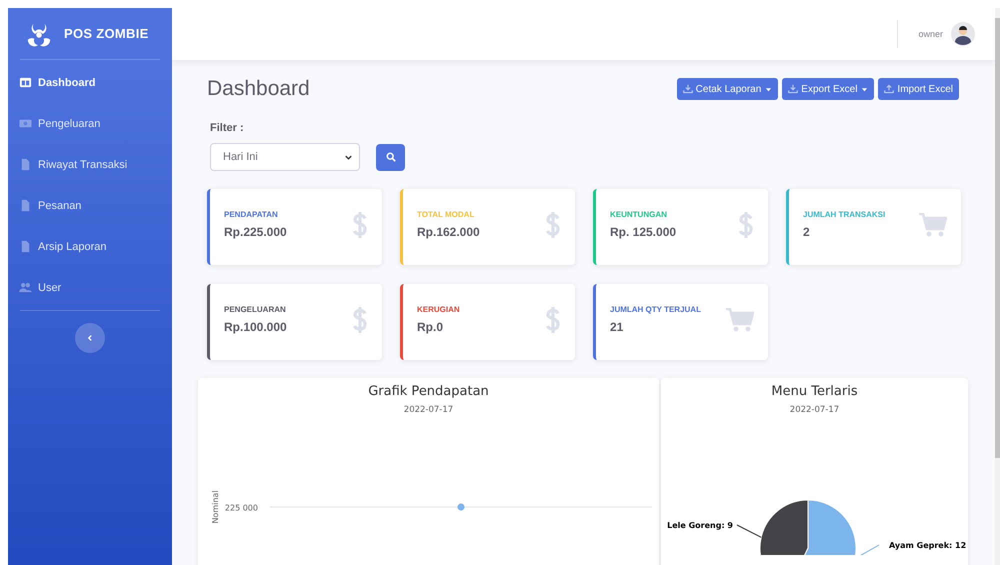  I want to click on upload-icon, so click(889, 89).